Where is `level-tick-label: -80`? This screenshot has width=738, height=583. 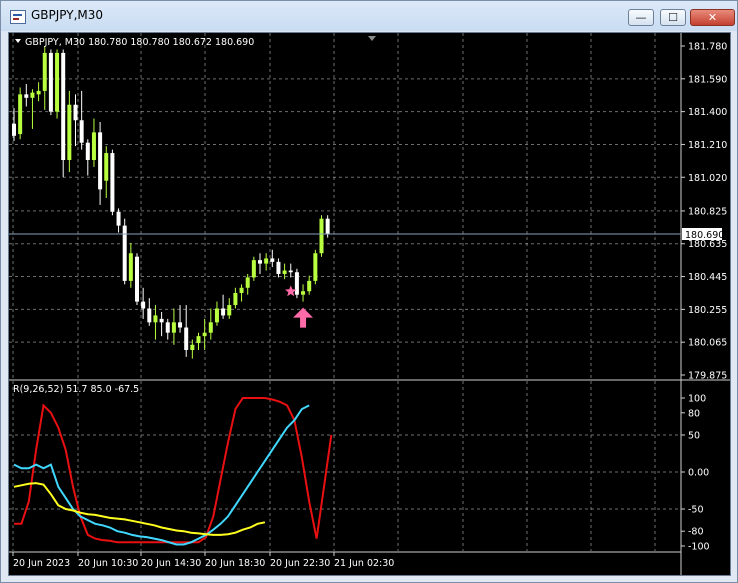
level-tick-label: -80 is located at coordinates (696, 532).